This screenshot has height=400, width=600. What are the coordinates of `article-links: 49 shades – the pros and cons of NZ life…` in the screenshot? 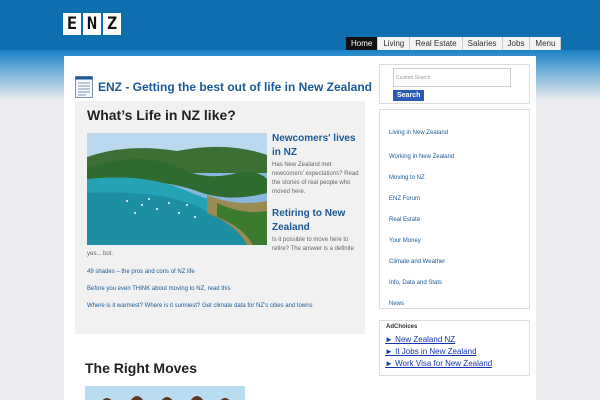 It's located at (200, 294).